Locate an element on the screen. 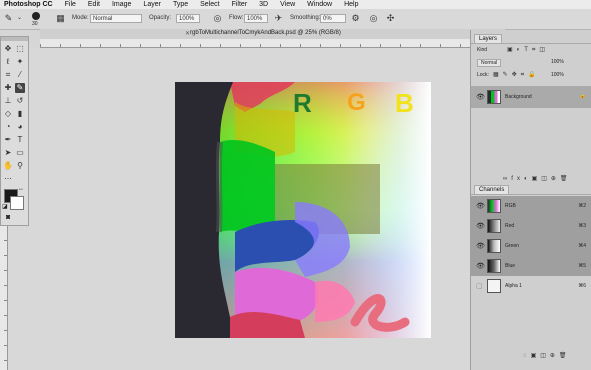  menu-image: Image is located at coordinates (121, 4).